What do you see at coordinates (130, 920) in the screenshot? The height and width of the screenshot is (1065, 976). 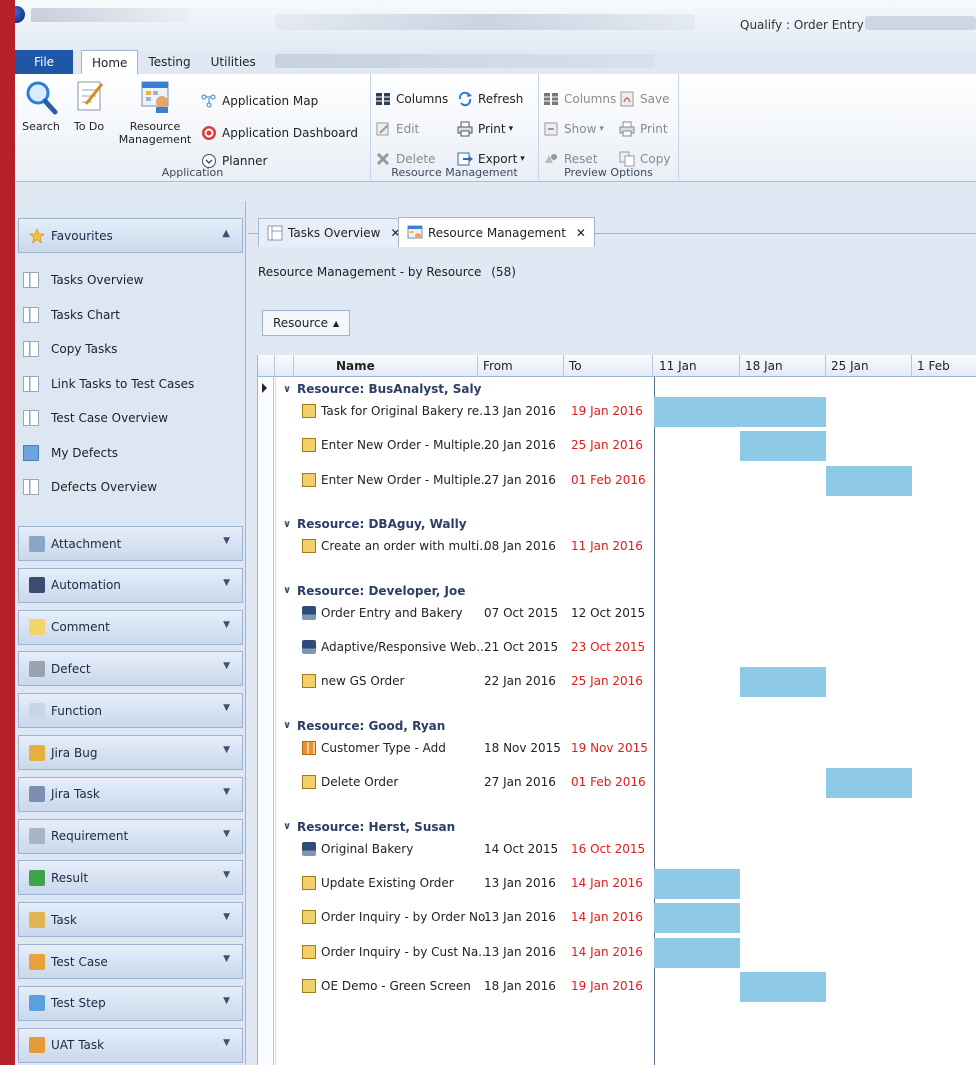 I see `pane-header-task: Task ▼` at bounding box center [130, 920].